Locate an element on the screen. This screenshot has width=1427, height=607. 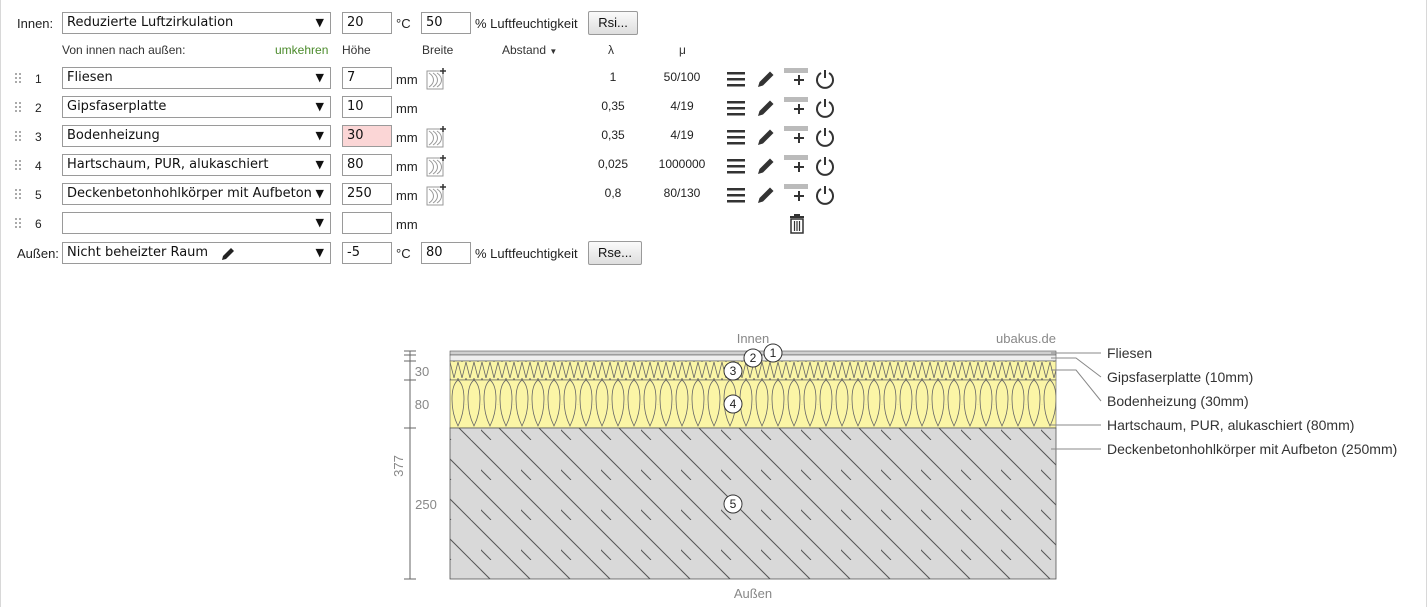
caret-down-icon: ▼ is located at coordinates (553, 51).